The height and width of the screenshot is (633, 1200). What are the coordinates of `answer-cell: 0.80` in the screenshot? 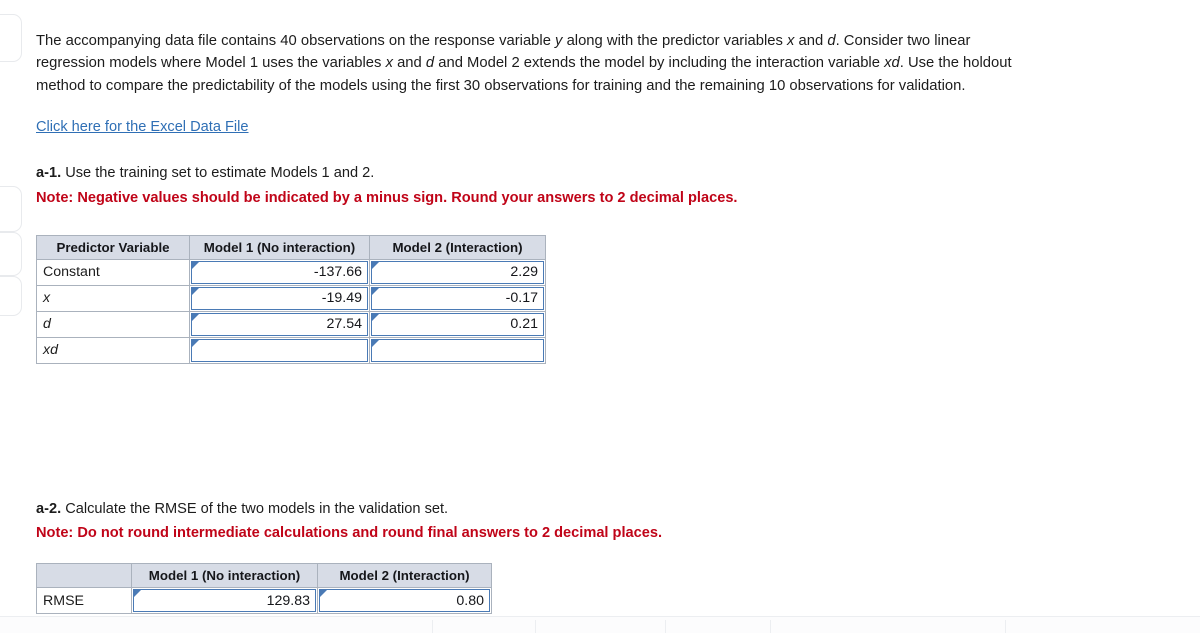 It's located at (404, 601).